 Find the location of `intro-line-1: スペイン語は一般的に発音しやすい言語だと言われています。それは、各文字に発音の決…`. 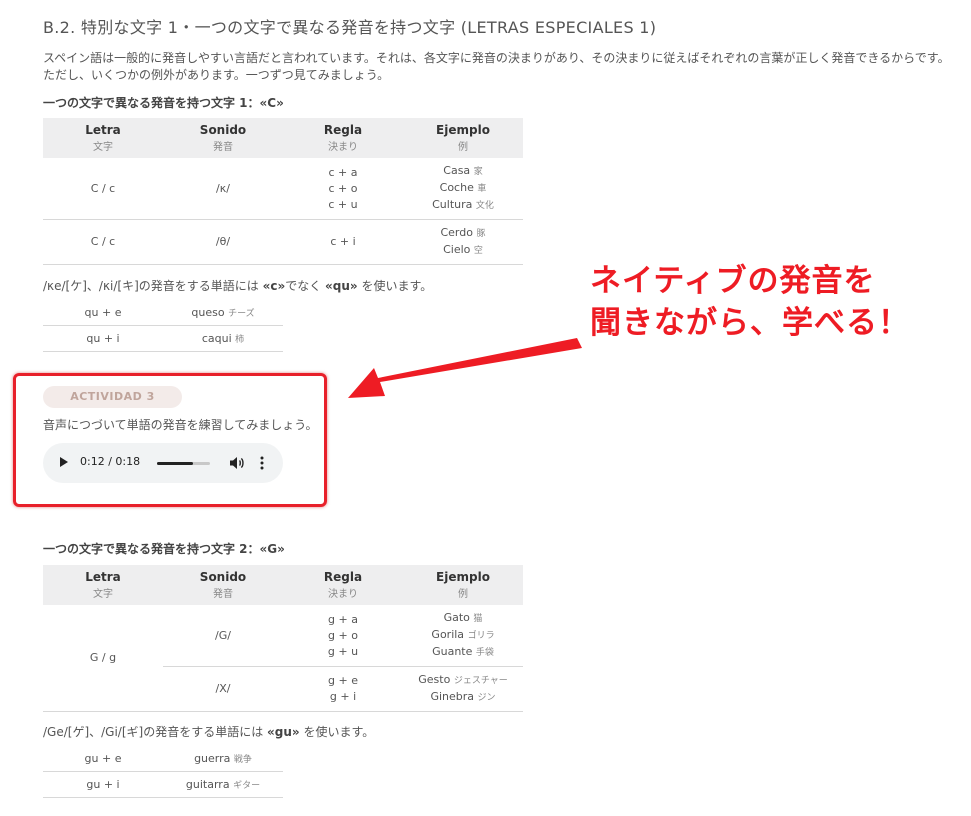

intro-line-1: スペイン語は一般的に発音しやすい言語だと言われています。それは、各文字に発音の決… is located at coordinates (496, 58).